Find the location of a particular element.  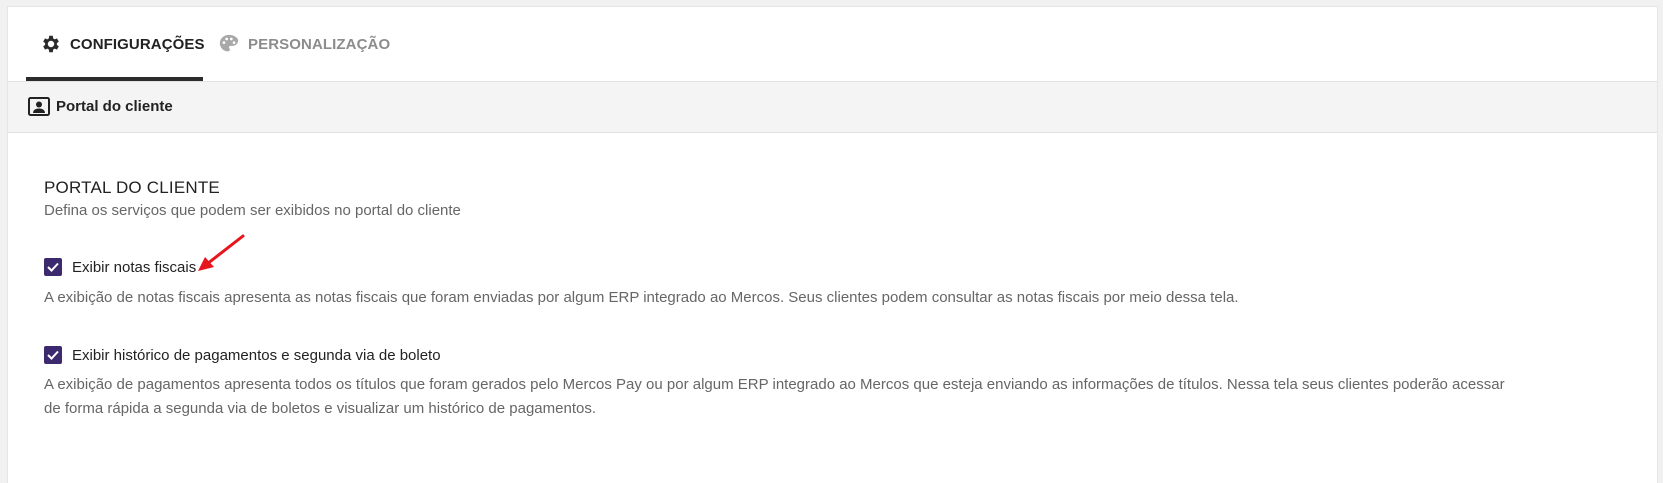

annotation-arrow-icon is located at coordinates (221, 252).